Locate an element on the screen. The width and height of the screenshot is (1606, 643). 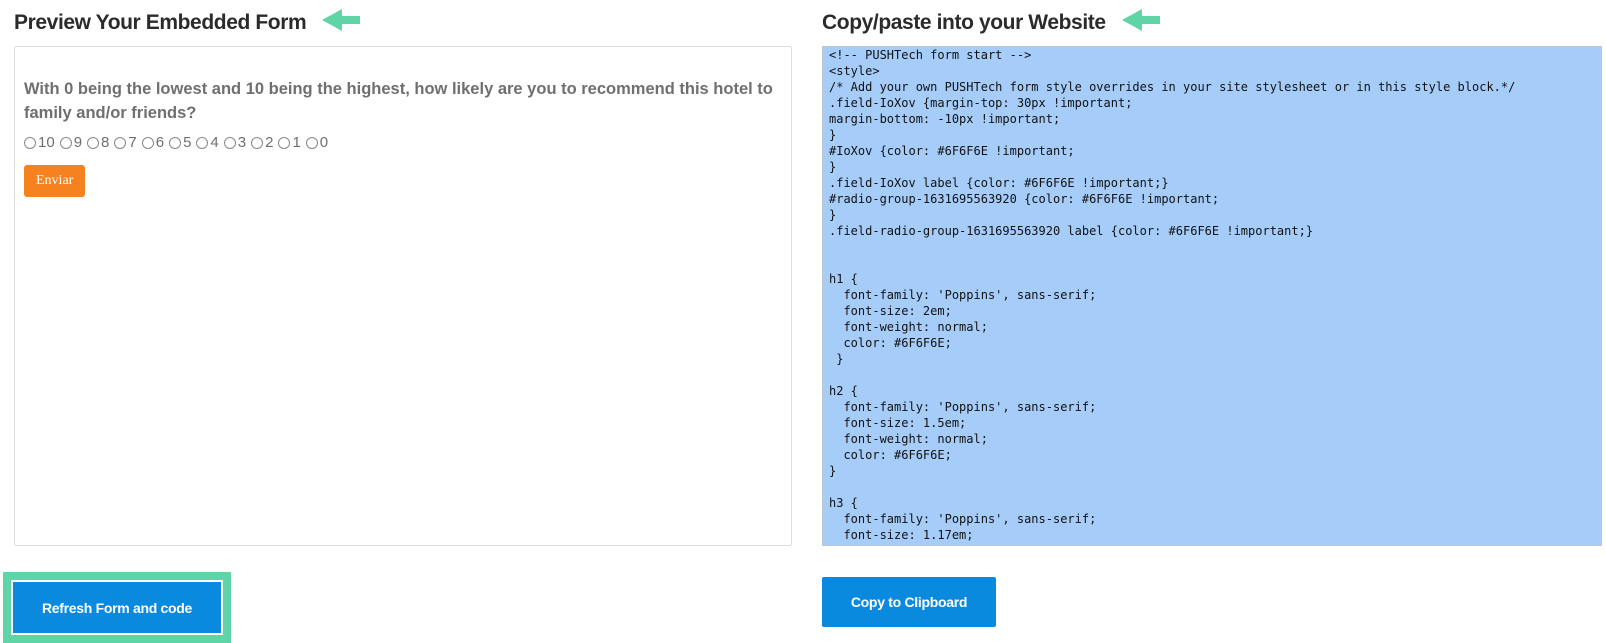
refresh-highlight: Refresh Form and code is located at coordinates (117, 607).